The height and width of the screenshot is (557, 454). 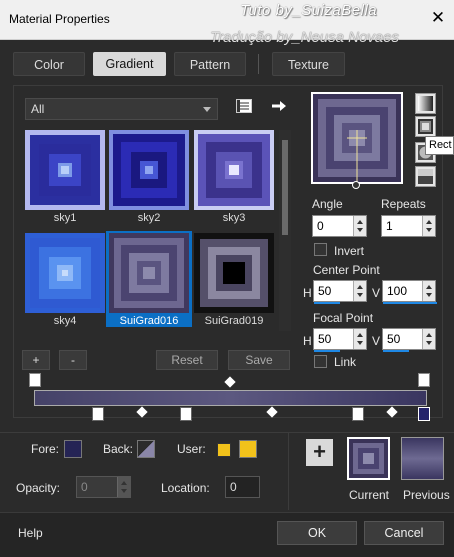 What do you see at coordinates (376, 293) in the screenshot?
I see `center-v-label: V` at bounding box center [376, 293].